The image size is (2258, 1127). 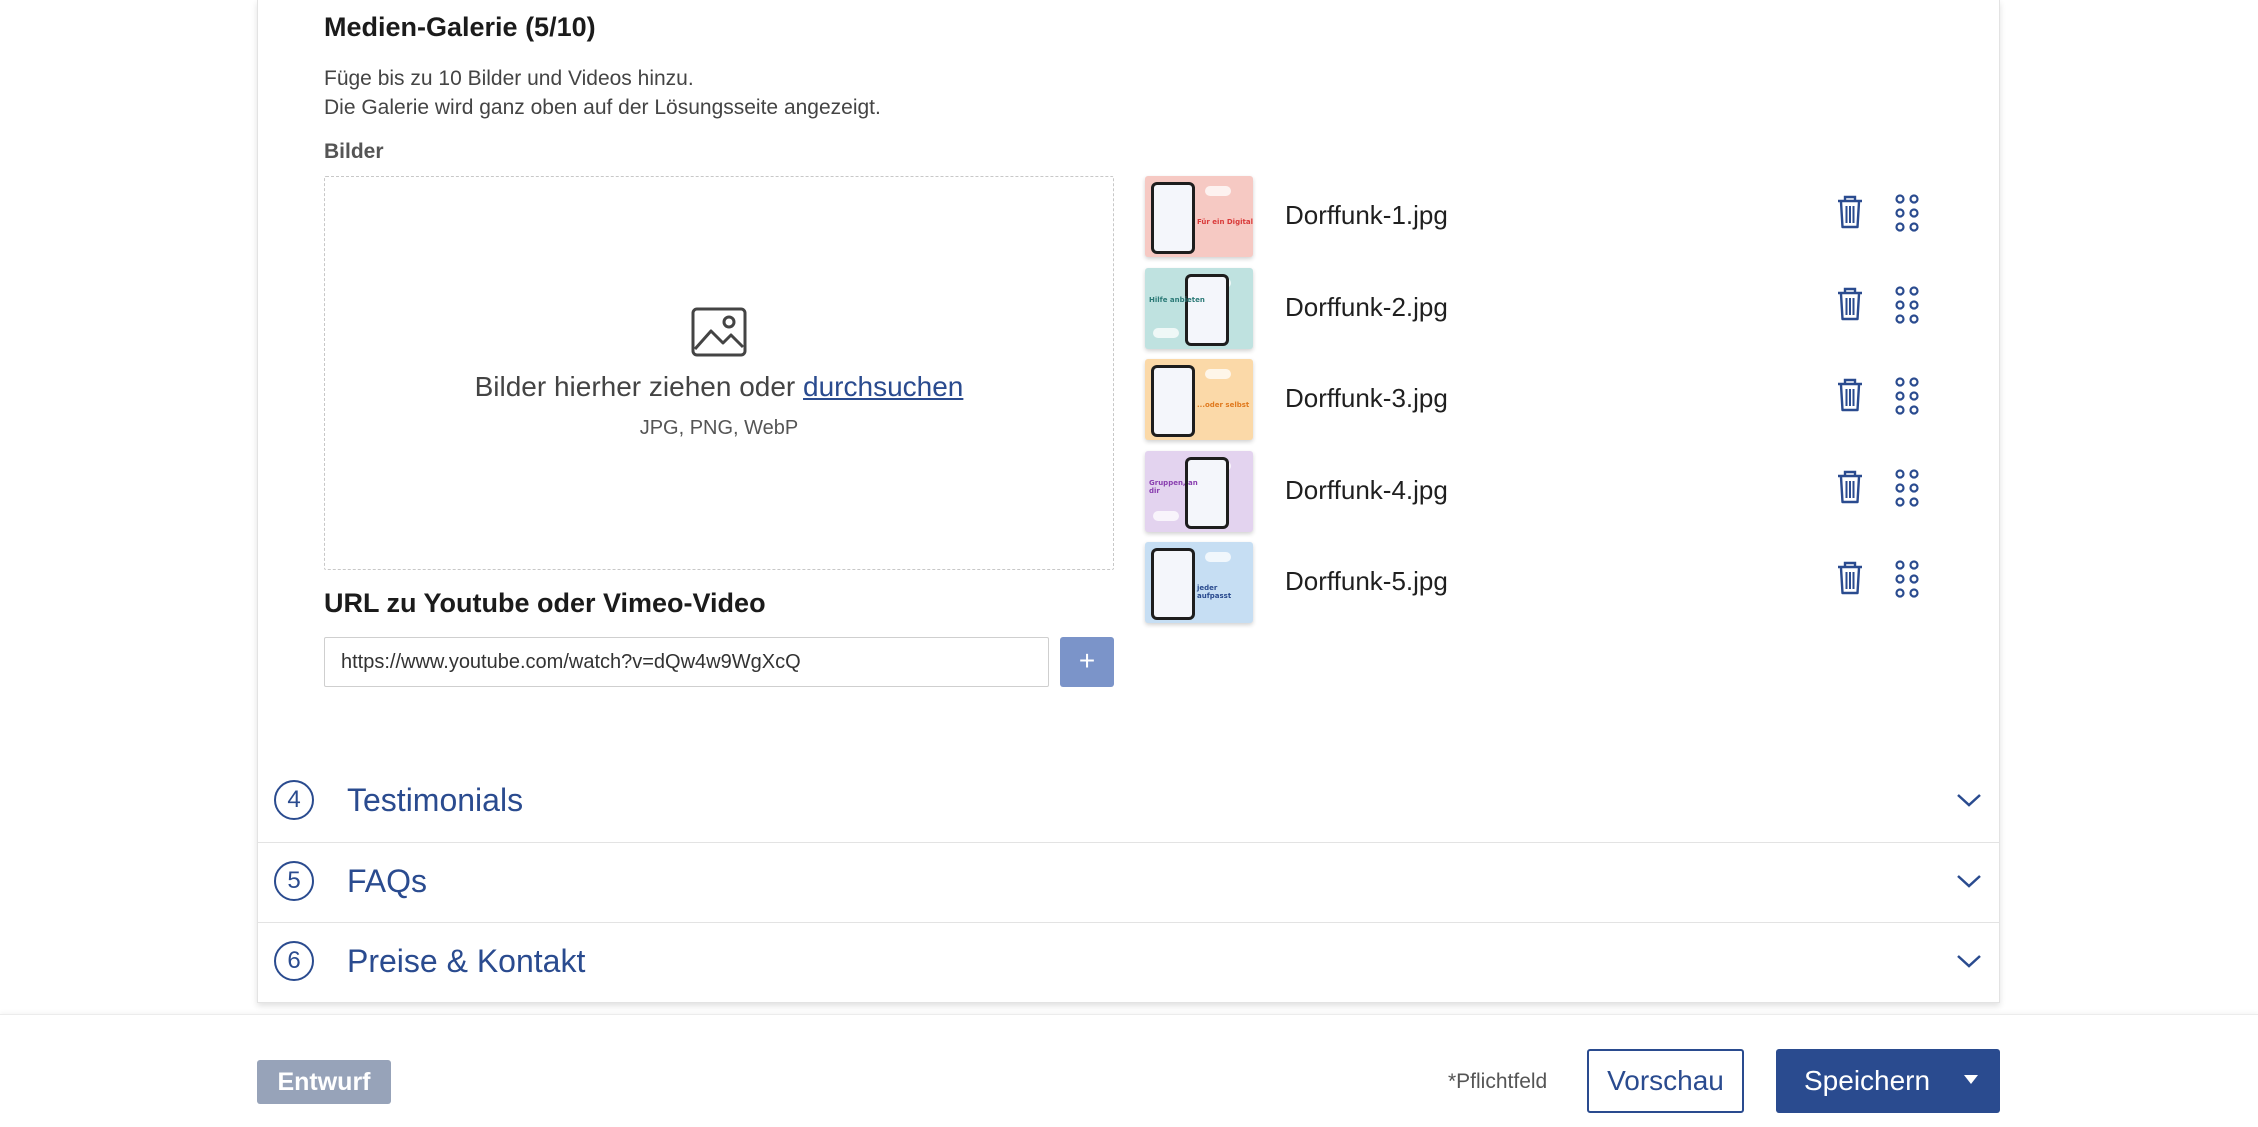 I want to click on accordion-title: FAQs, so click(x=387, y=881).